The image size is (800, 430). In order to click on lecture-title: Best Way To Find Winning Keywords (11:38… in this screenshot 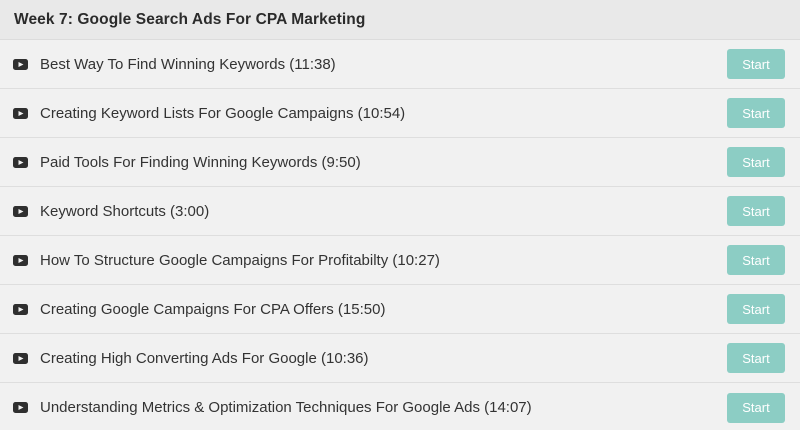, I will do `click(383, 64)`.